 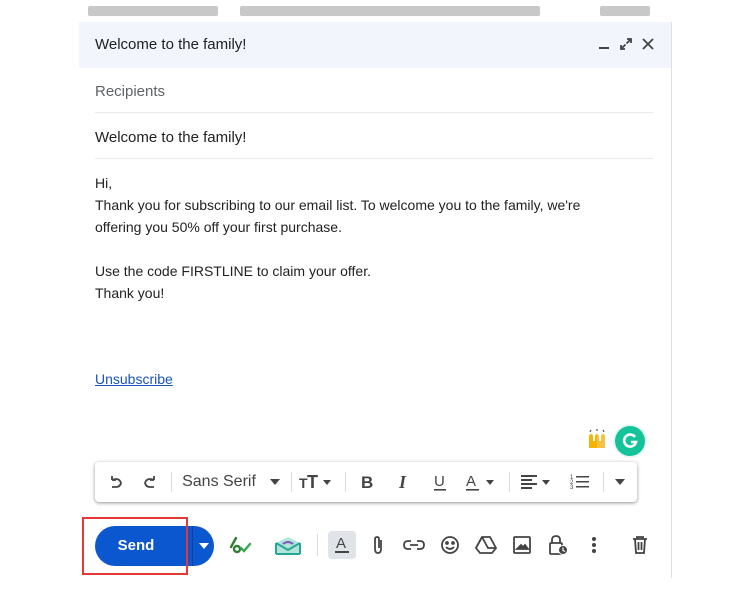 What do you see at coordinates (597, 442) in the screenshot?
I see `celebrate-hands-icon` at bounding box center [597, 442].